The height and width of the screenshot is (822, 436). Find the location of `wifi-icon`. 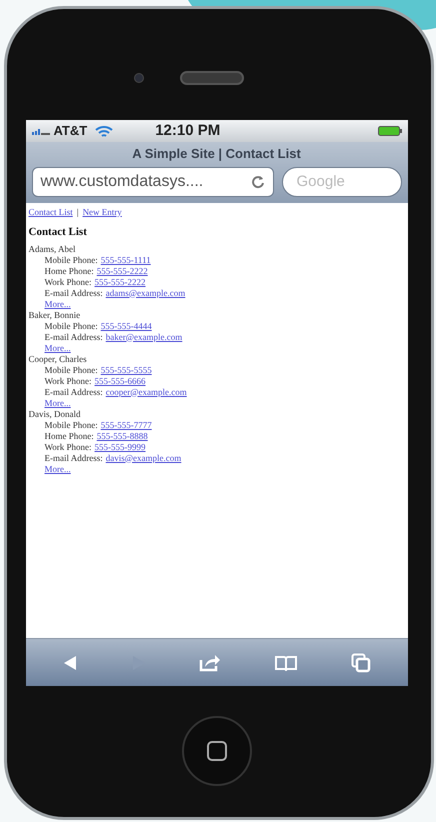

wifi-icon is located at coordinates (104, 131).